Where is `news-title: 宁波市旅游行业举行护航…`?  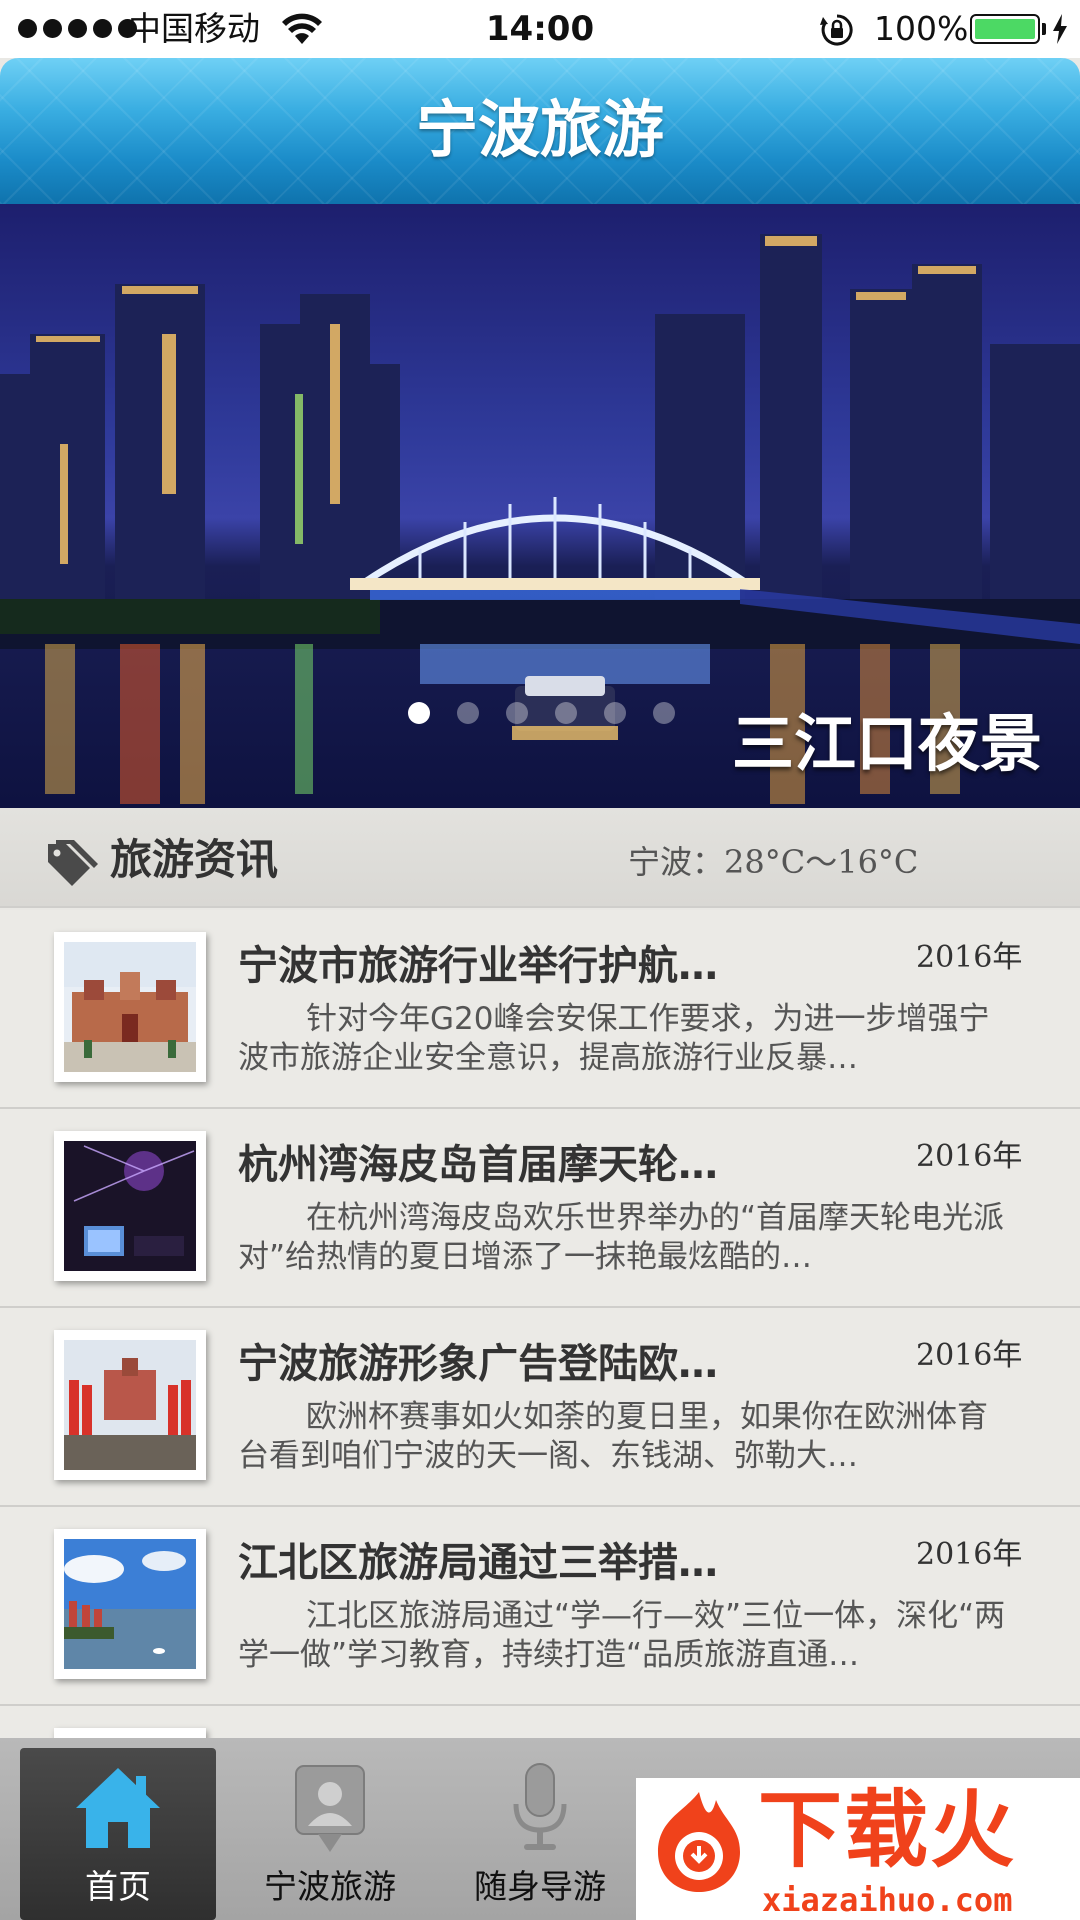
news-title: 宁波市旅游行业举行护航… is located at coordinates (478, 966).